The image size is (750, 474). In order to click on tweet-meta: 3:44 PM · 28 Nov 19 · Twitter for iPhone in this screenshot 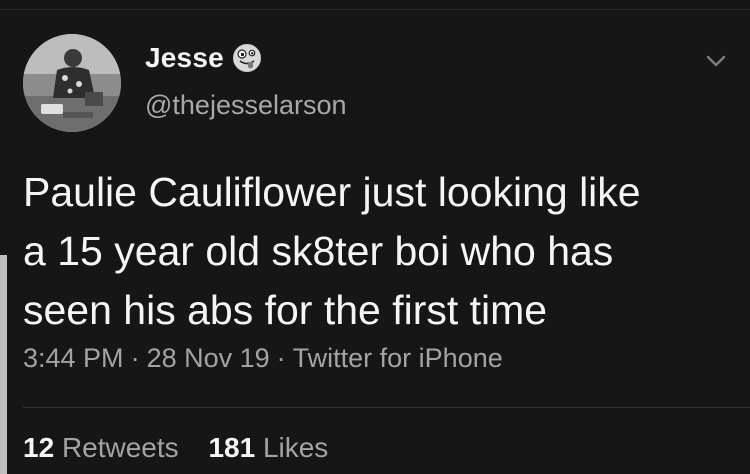, I will do `click(263, 358)`.